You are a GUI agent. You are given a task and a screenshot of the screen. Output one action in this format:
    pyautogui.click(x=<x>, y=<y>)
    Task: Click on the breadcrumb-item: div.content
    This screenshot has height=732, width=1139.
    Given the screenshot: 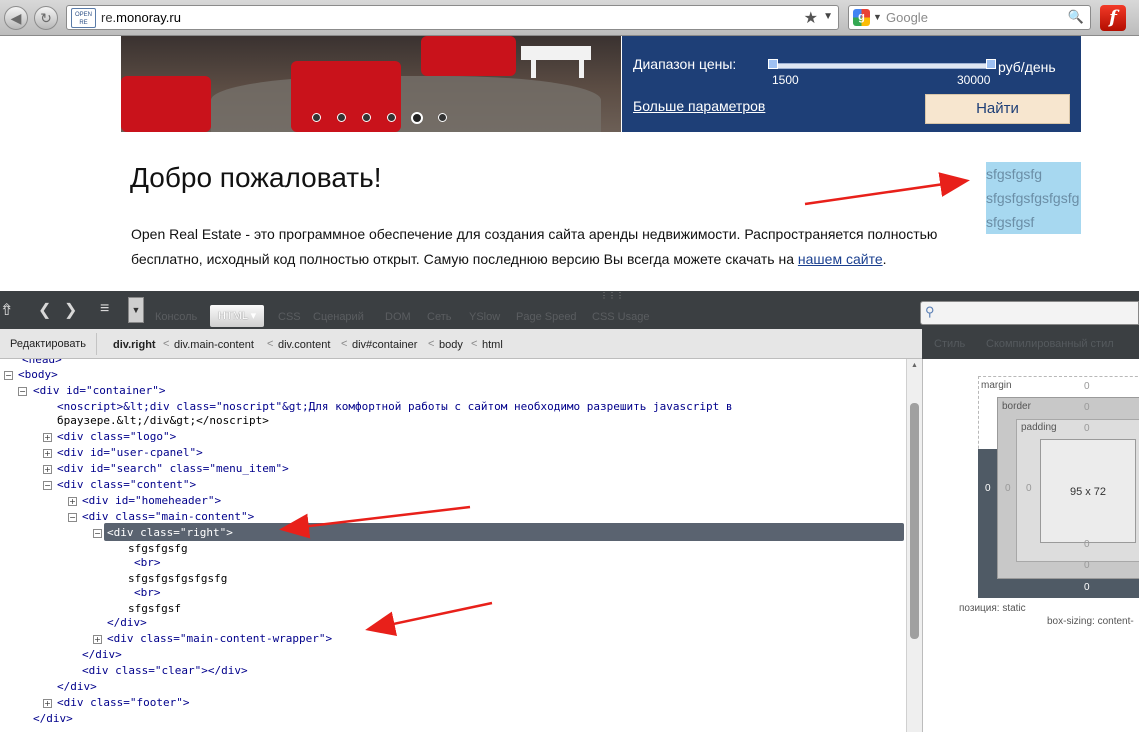 What is the action you would take?
    pyautogui.click(x=304, y=345)
    